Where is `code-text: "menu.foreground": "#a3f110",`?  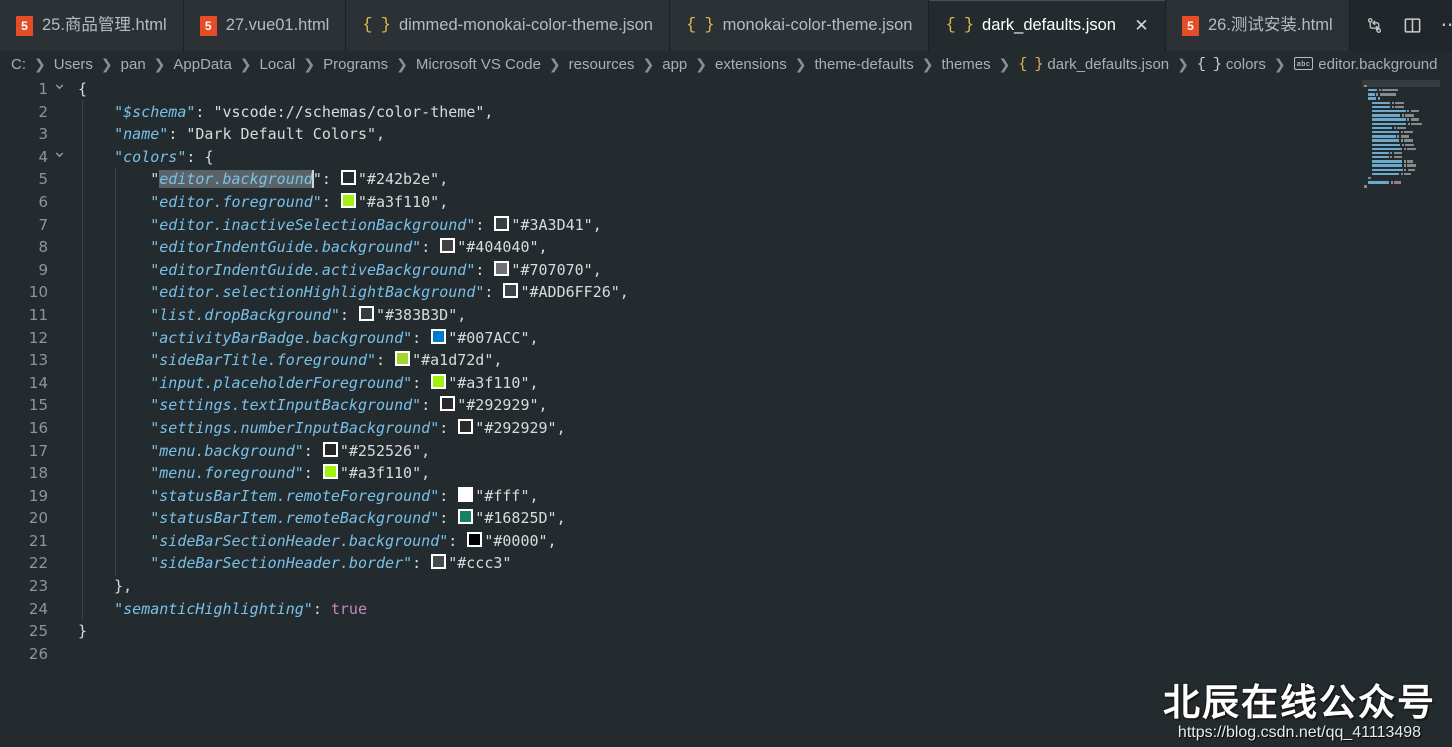
code-text: "menu.foreground": "#a3f110", is located at coordinates (761, 473).